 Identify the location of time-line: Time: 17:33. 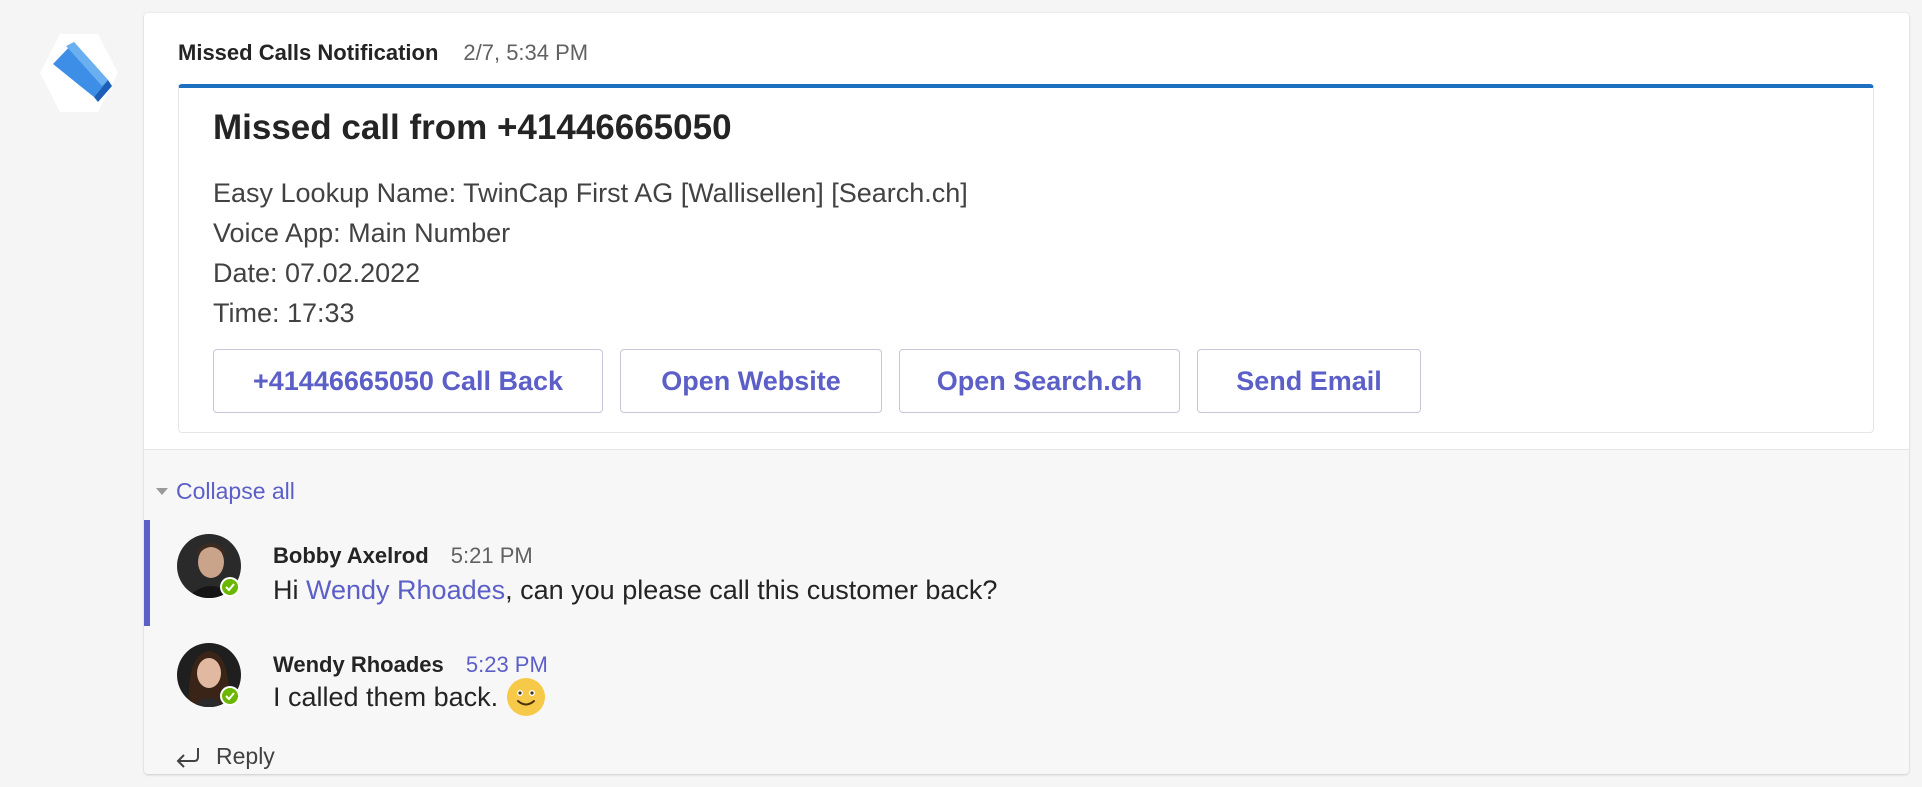
(284, 313).